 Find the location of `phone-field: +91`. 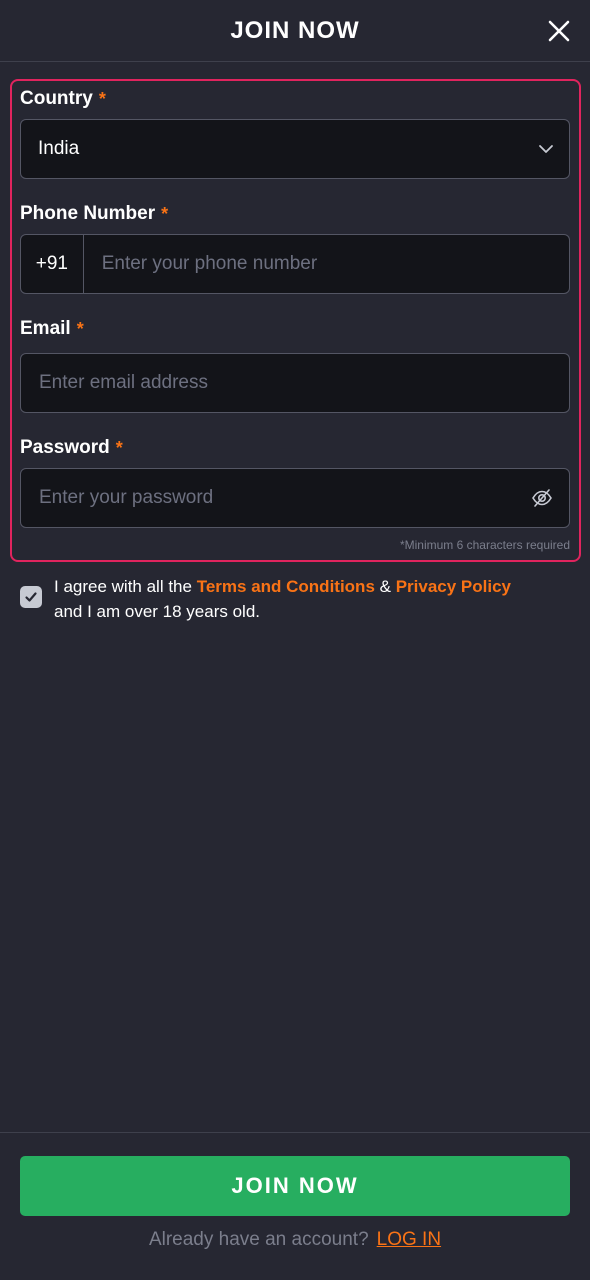

phone-field: +91 is located at coordinates (295, 264).